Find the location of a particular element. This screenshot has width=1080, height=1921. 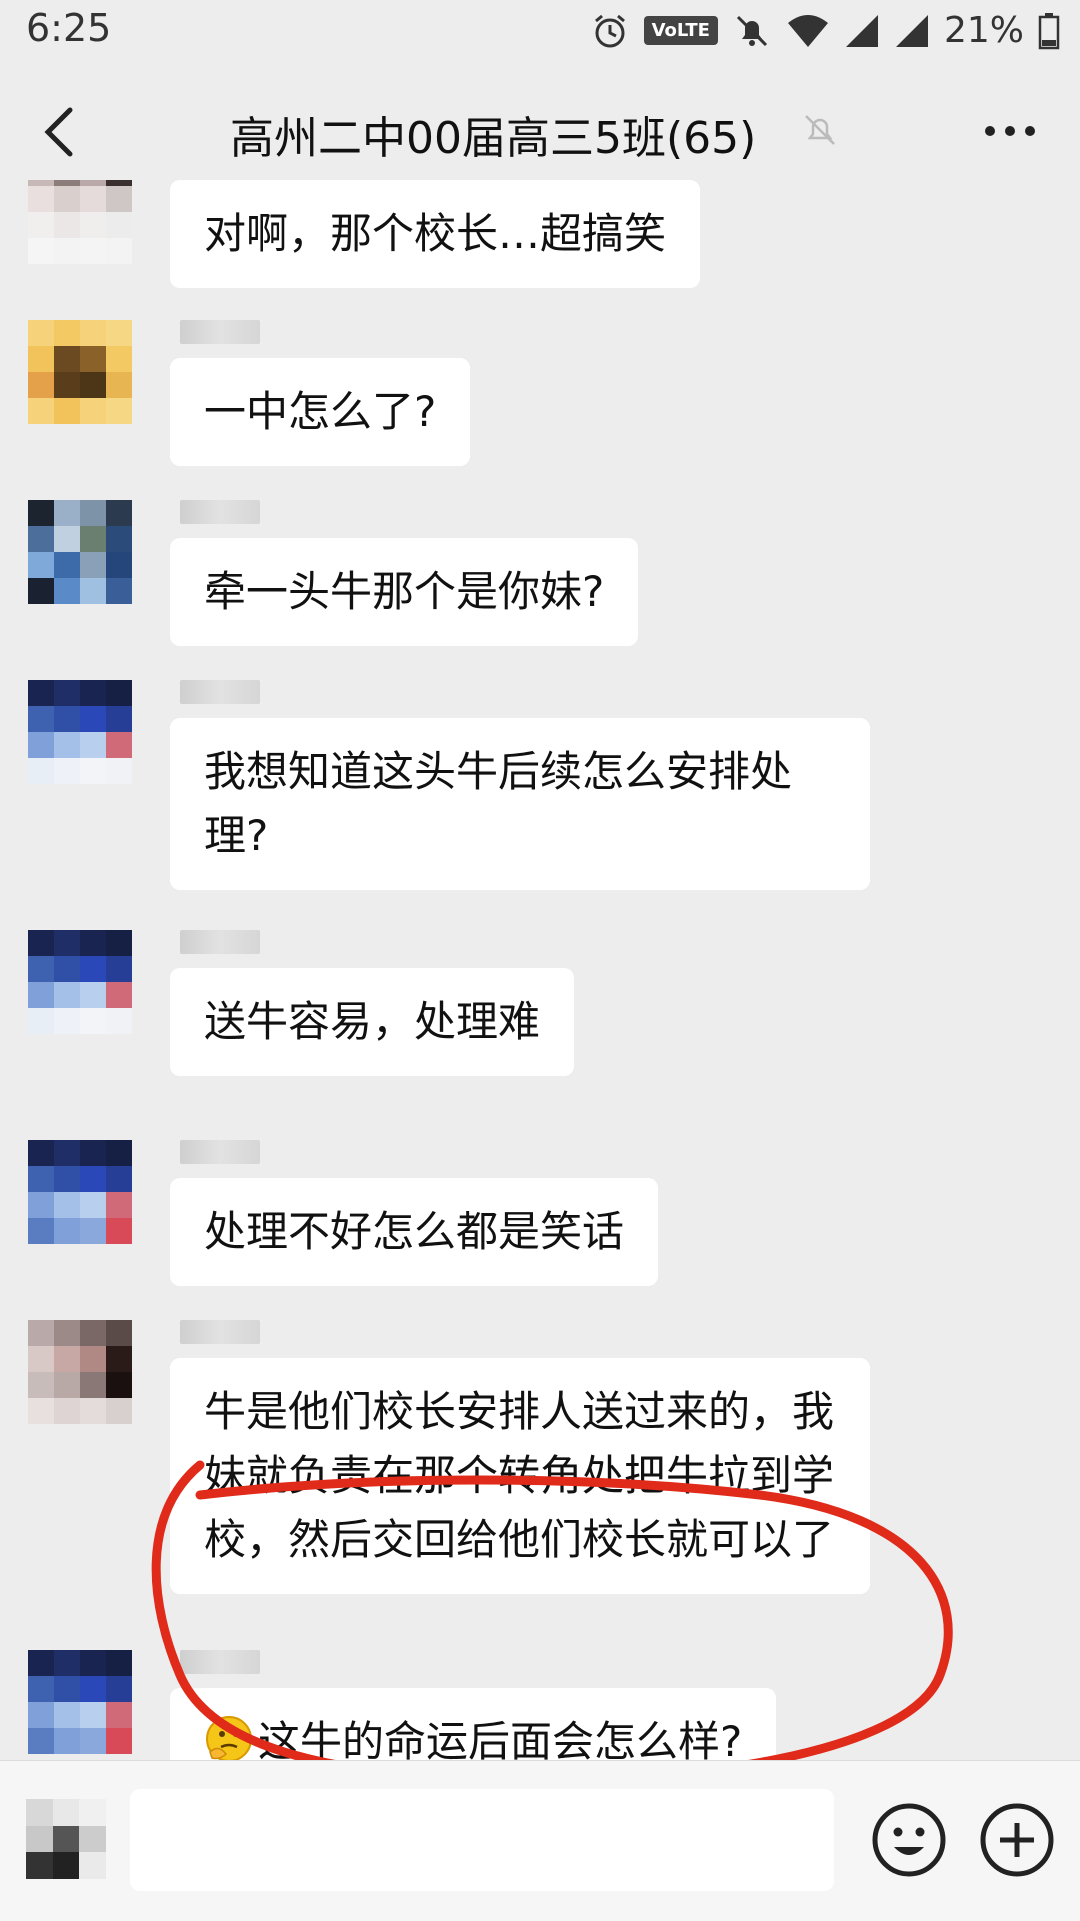

message-text: 牵一头牛那个是你妹? is located at coordinates (404, 591).